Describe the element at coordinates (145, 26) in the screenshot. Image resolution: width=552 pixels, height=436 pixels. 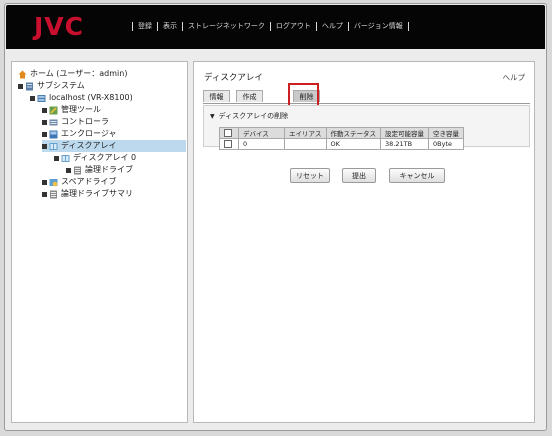
I see `menu-register: 登録` at that location.